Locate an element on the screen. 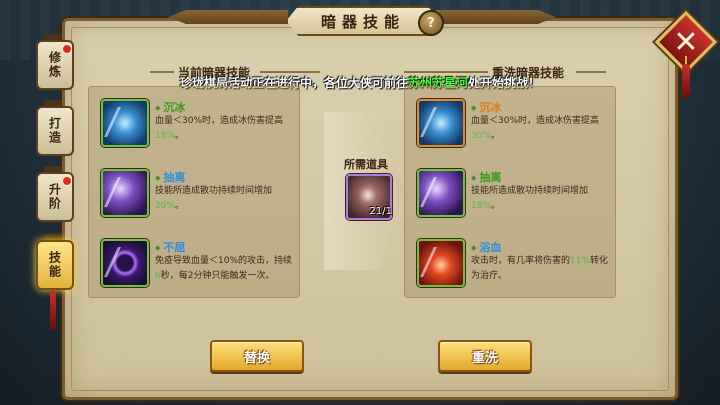  required-item-count: 21/1 is located at coordinates (380, 211).